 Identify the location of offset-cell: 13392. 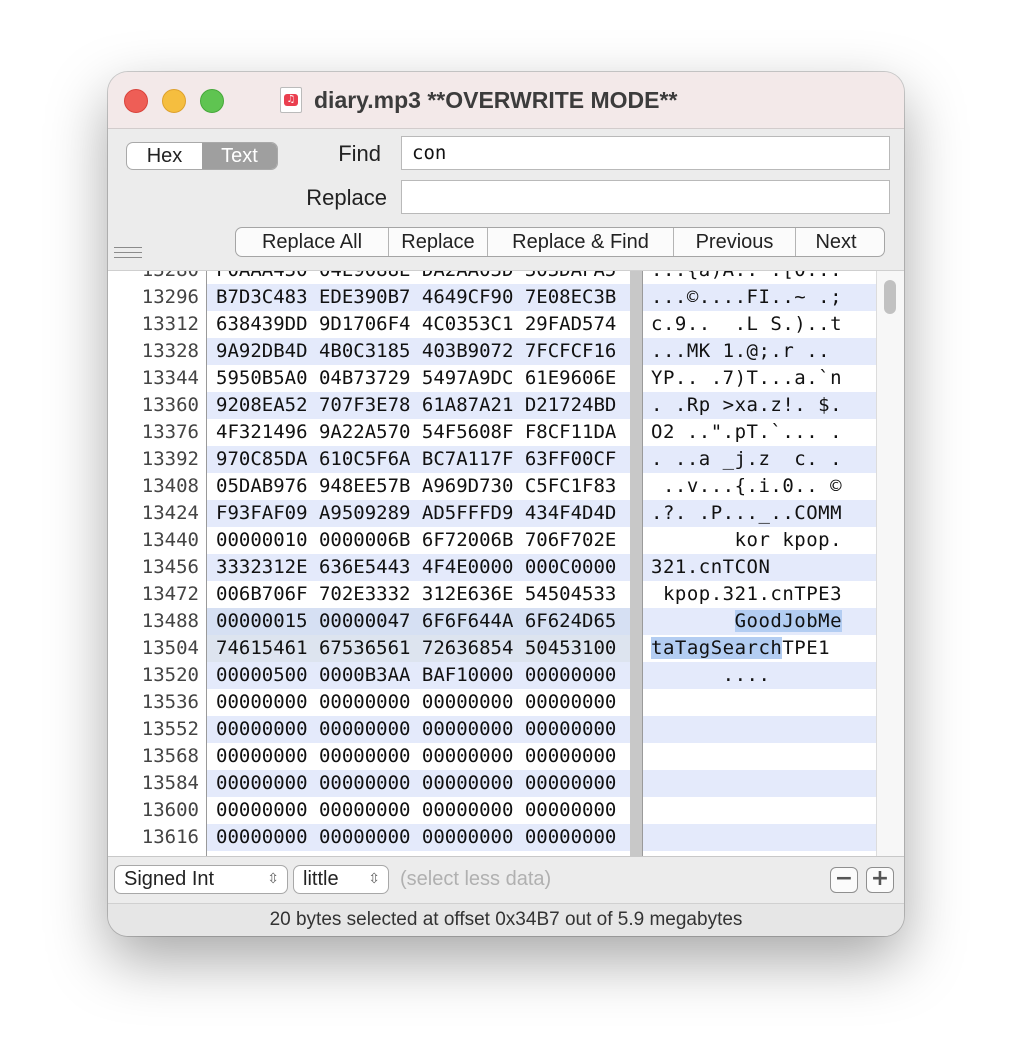
(170, 459).